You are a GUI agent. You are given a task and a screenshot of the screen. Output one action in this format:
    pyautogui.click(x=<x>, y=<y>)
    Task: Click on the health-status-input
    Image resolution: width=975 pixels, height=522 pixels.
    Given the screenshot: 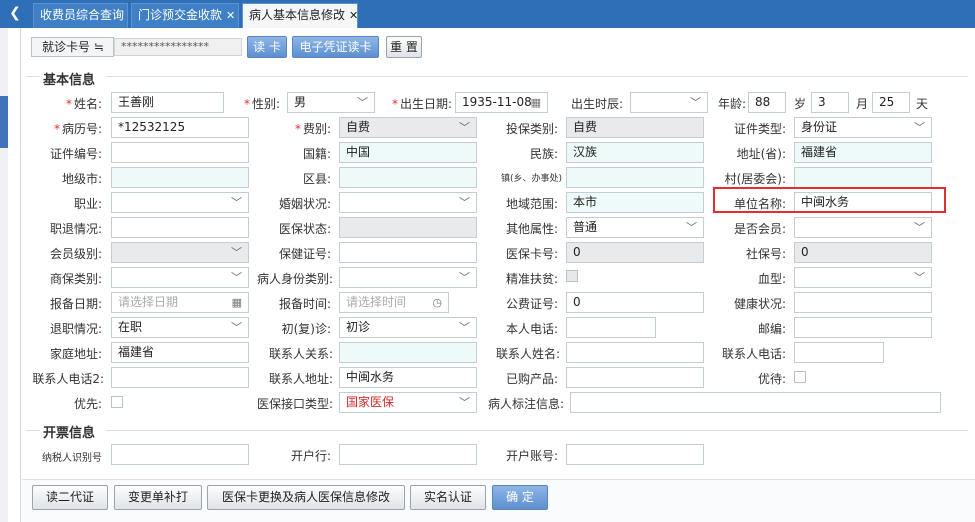 What is the action you would take?
    pyautogui.click(x=863, y=302)
    